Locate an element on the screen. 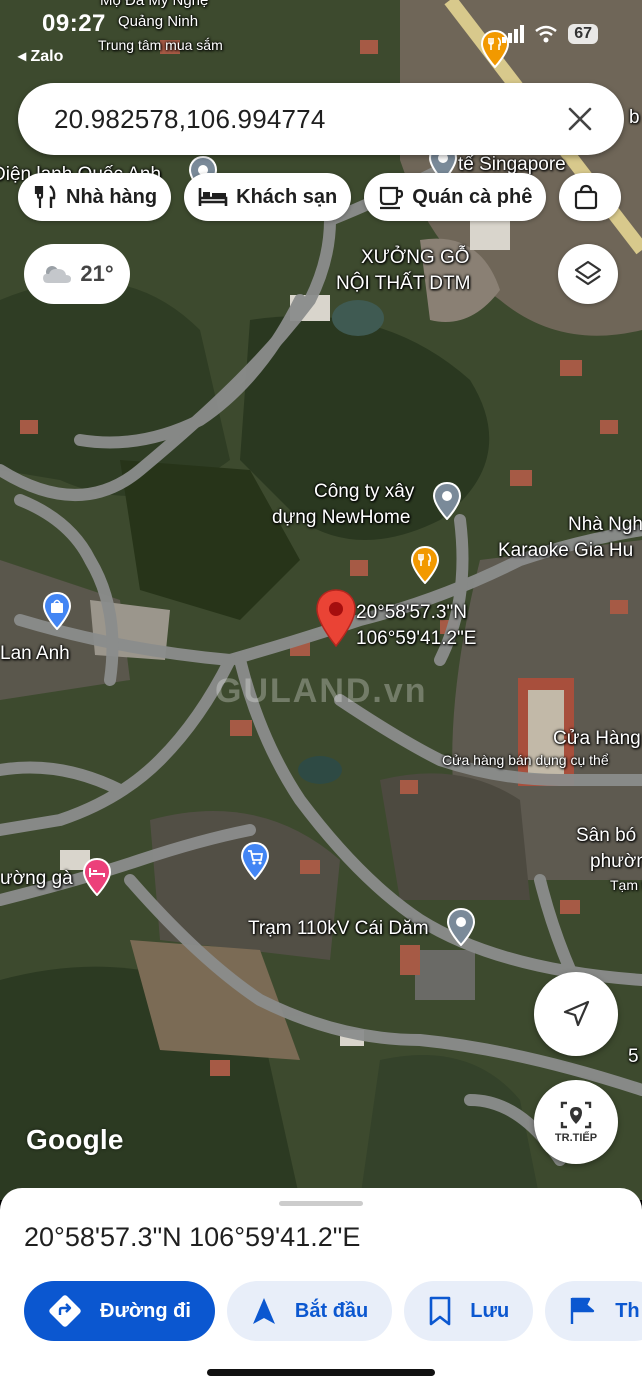  map-label: 5 is located at coordinates (633, 1056).